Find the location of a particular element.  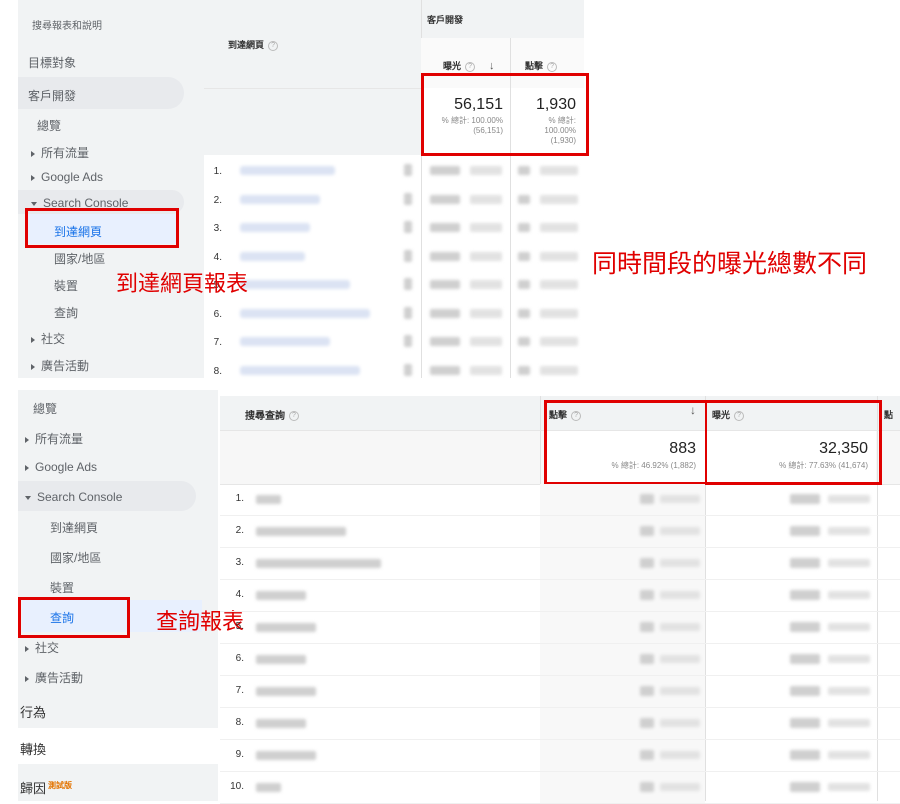

top-sidebar-campaigns: 廣告活動 is located at coordinates (60, 365).